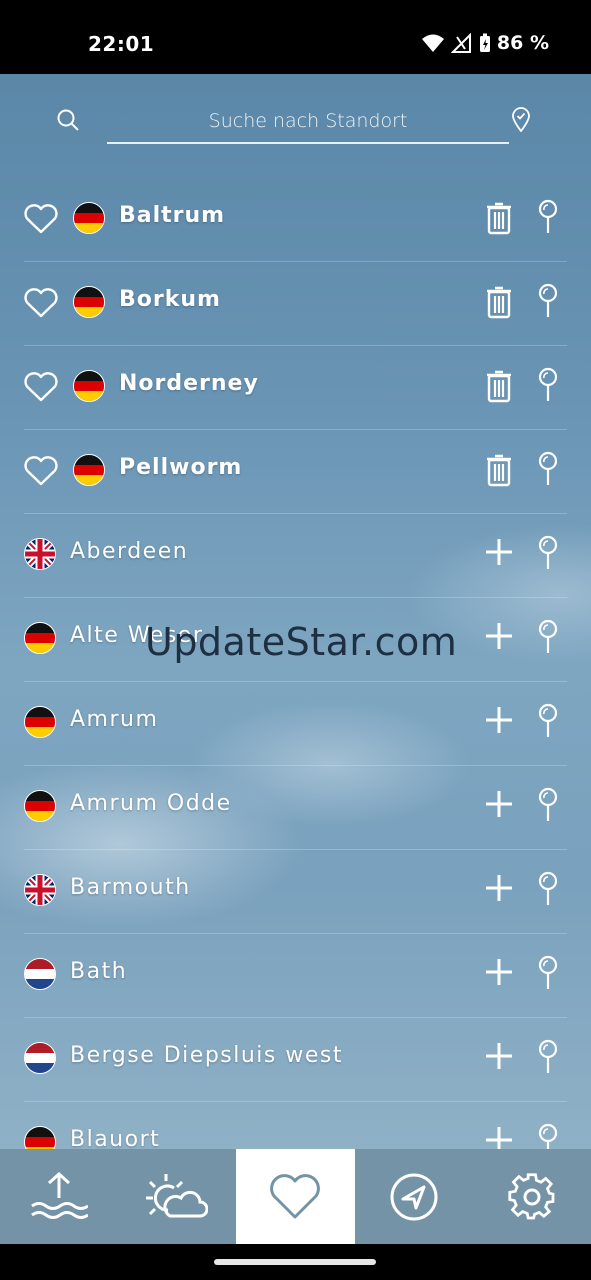  I want to click on location-name: Borkum, so click(170, 299).